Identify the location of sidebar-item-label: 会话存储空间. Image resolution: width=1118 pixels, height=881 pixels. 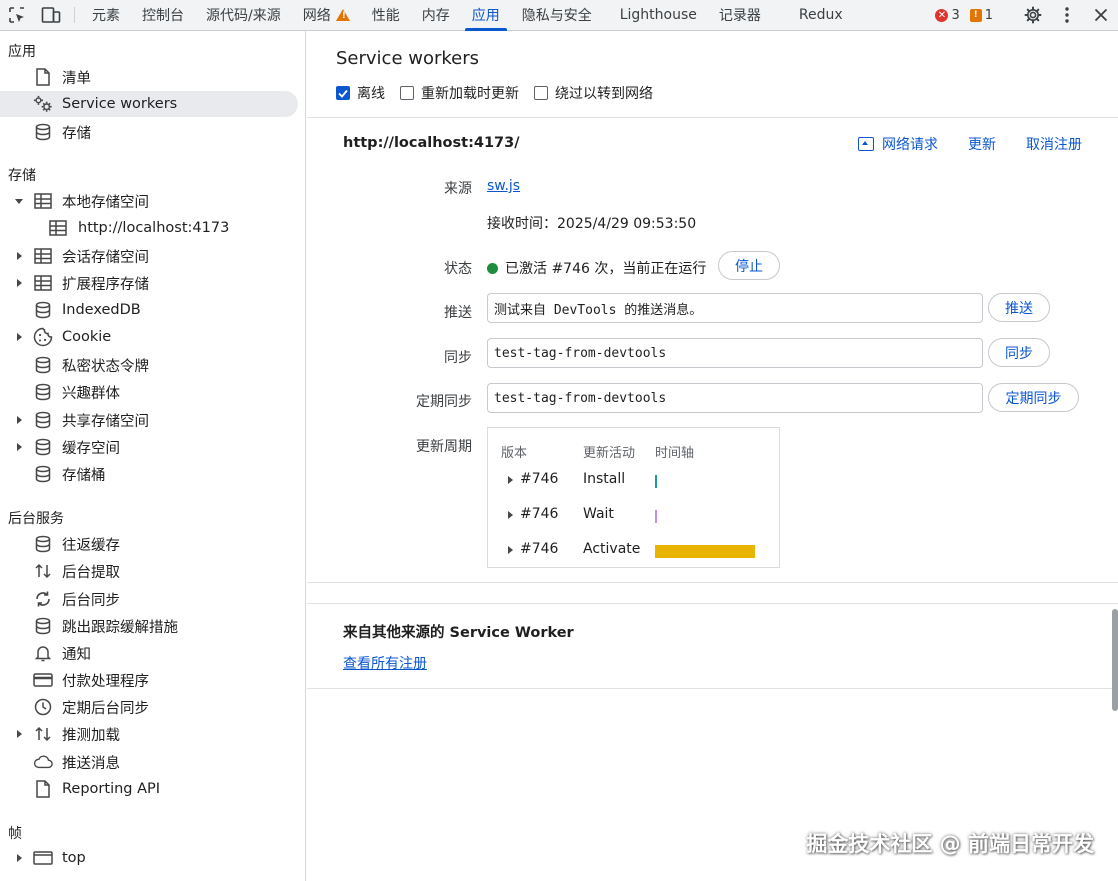
(105, 257).